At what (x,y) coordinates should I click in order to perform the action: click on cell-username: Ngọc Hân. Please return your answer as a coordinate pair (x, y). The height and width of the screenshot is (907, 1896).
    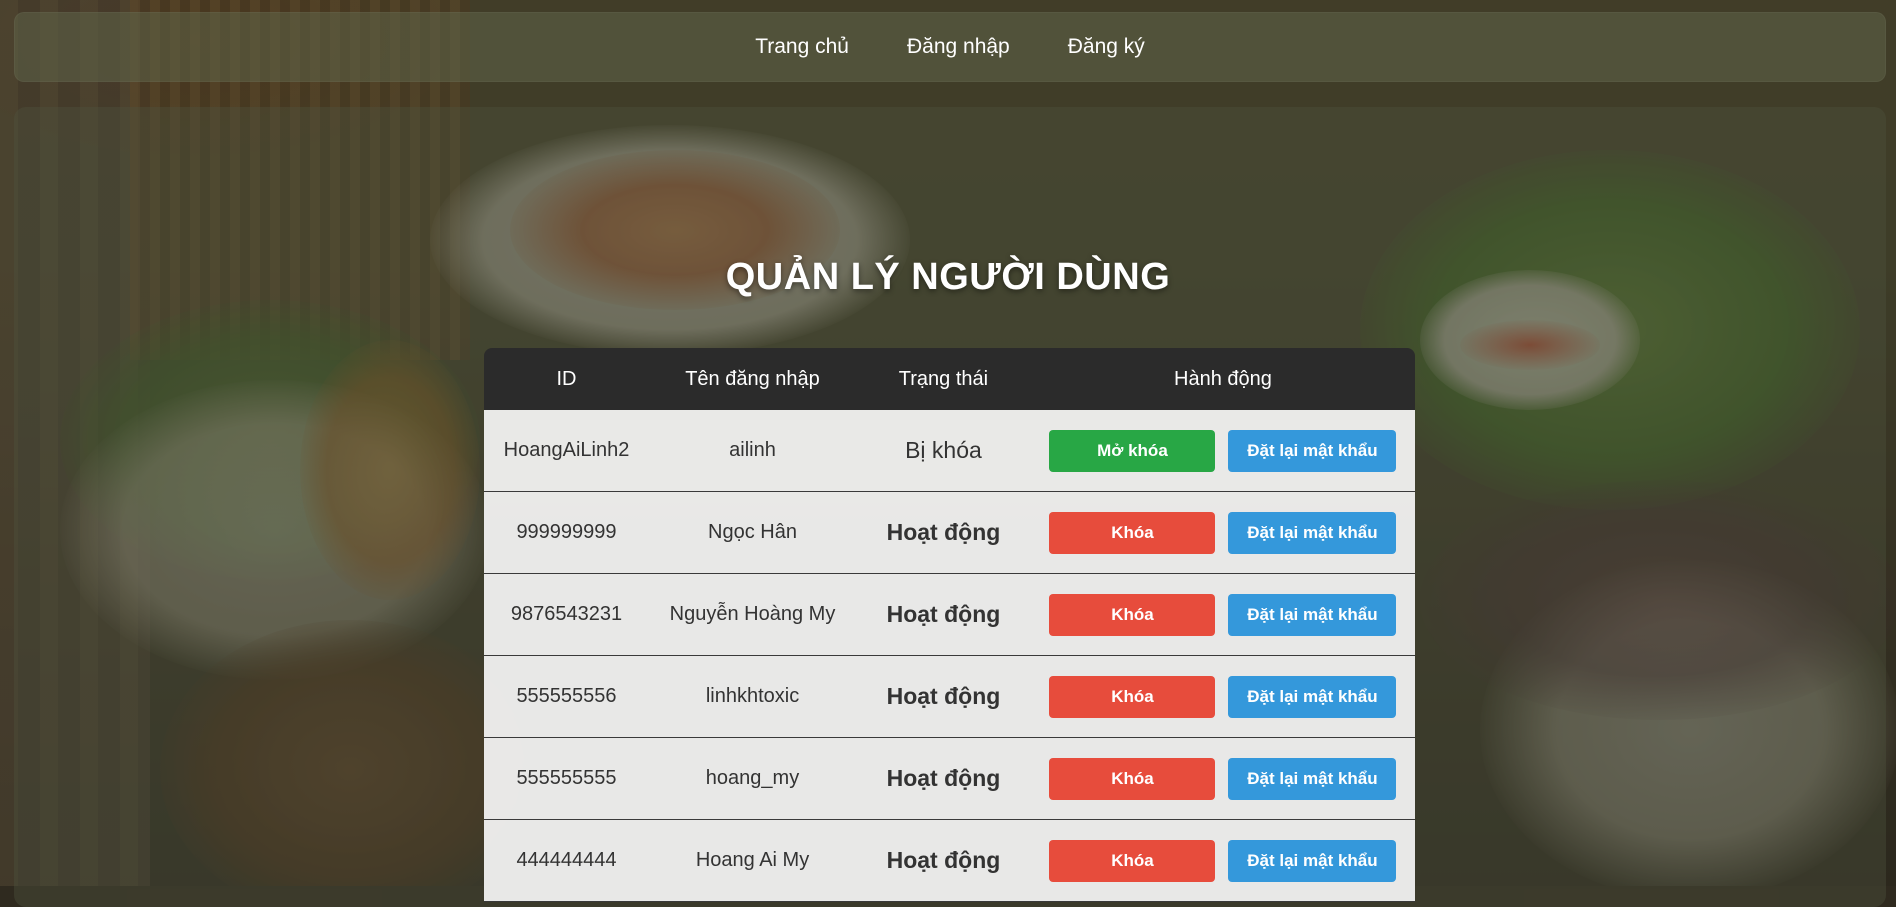
    Looking at the image, I should click on (753, 532).